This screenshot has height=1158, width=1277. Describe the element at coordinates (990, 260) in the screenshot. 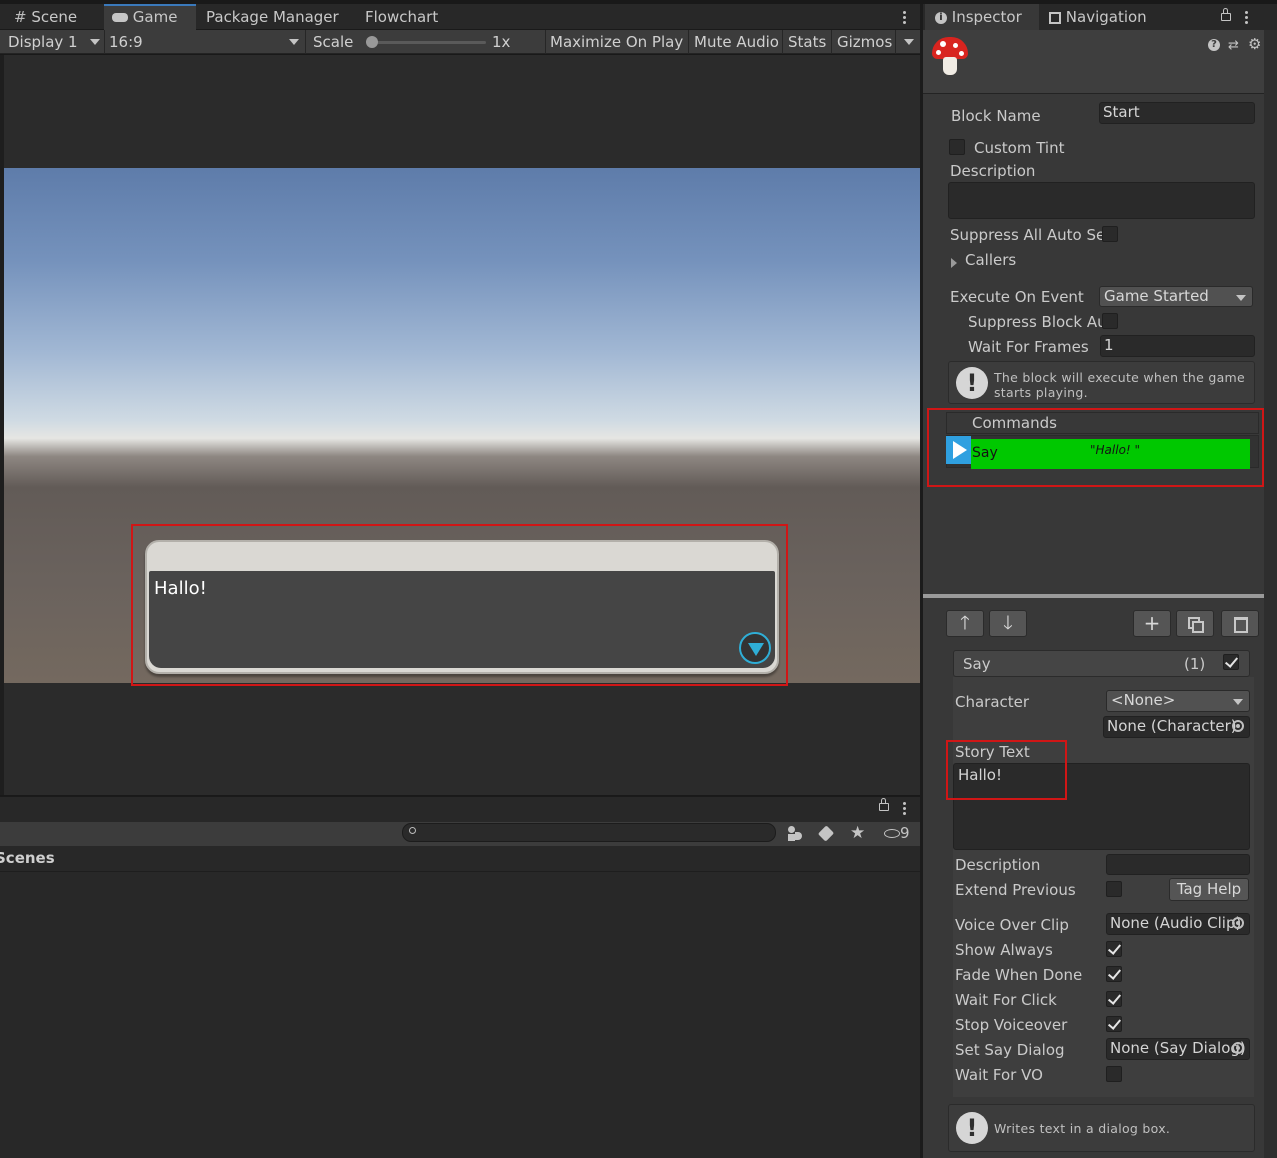

I see `callers-label: Callers` at that location.